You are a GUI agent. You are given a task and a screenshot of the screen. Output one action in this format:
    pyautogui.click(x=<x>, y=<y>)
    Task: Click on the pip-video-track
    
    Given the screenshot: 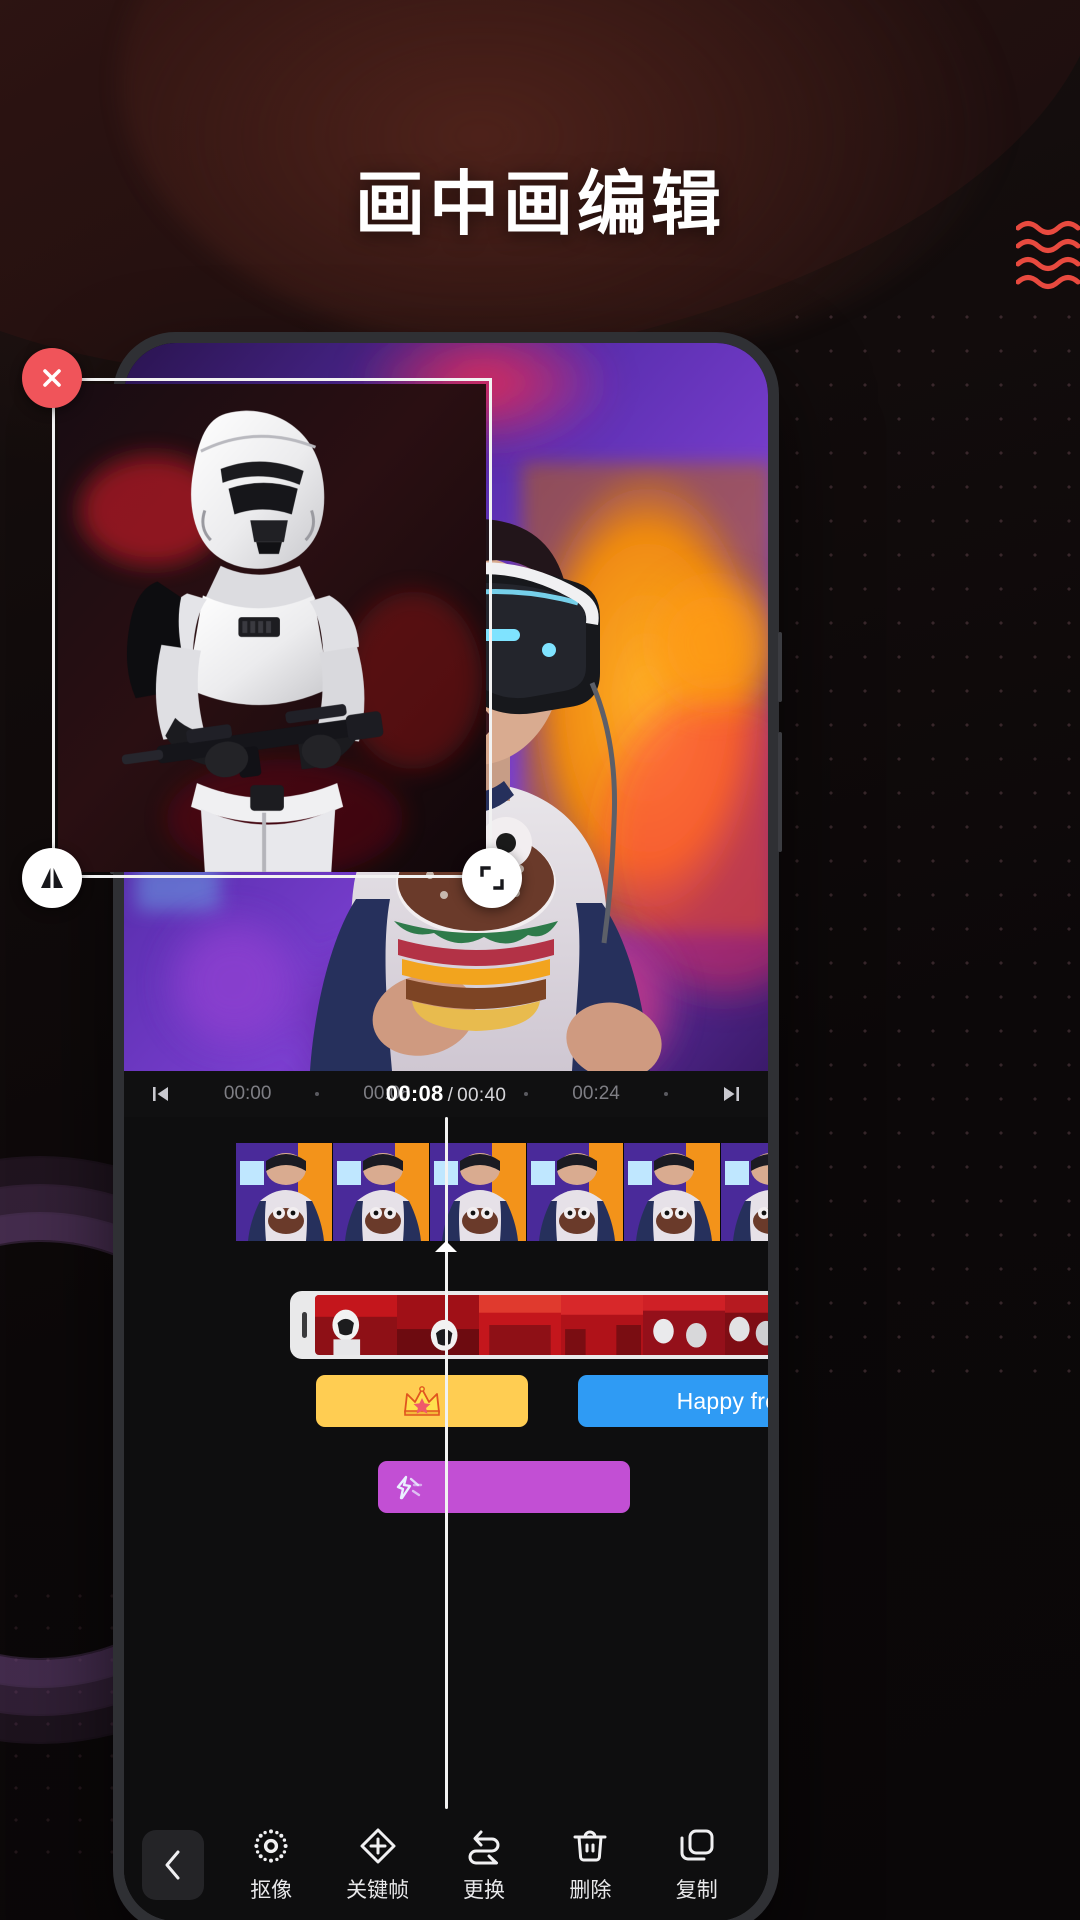 What is the action you would take?
    pyautogui.click(x=529, y=1325)
    